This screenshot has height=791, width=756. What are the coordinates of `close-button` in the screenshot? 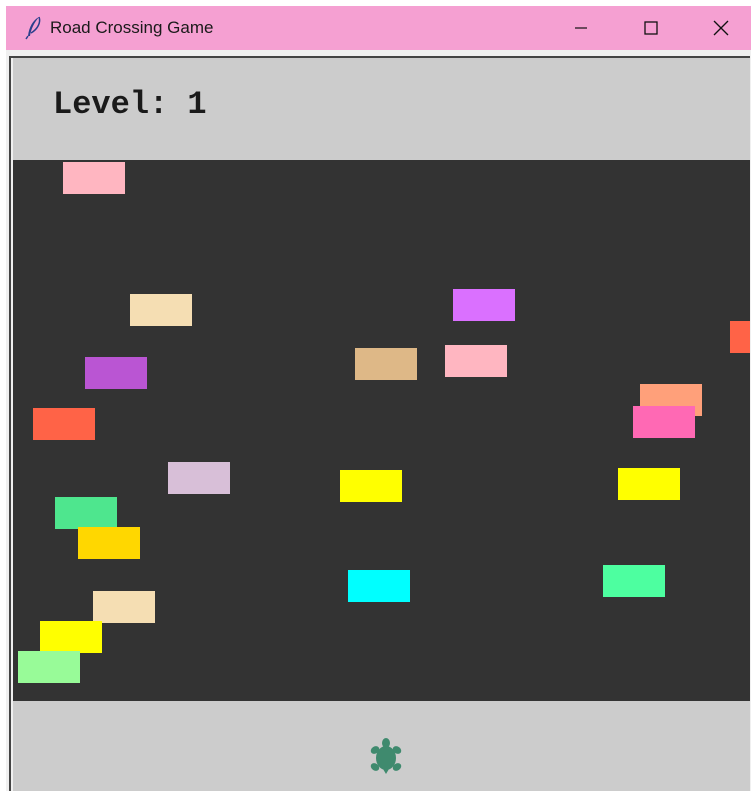 It's located at (721, 28).